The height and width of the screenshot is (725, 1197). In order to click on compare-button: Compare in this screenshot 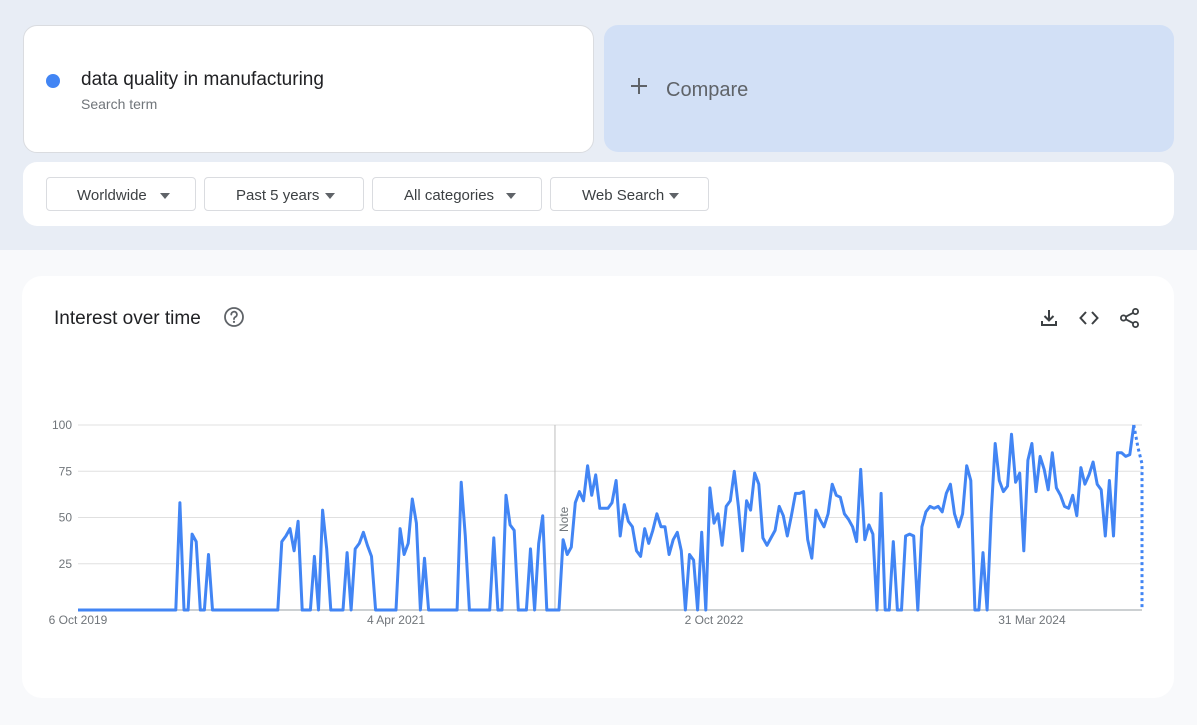, I will do `click(889, 88)`.